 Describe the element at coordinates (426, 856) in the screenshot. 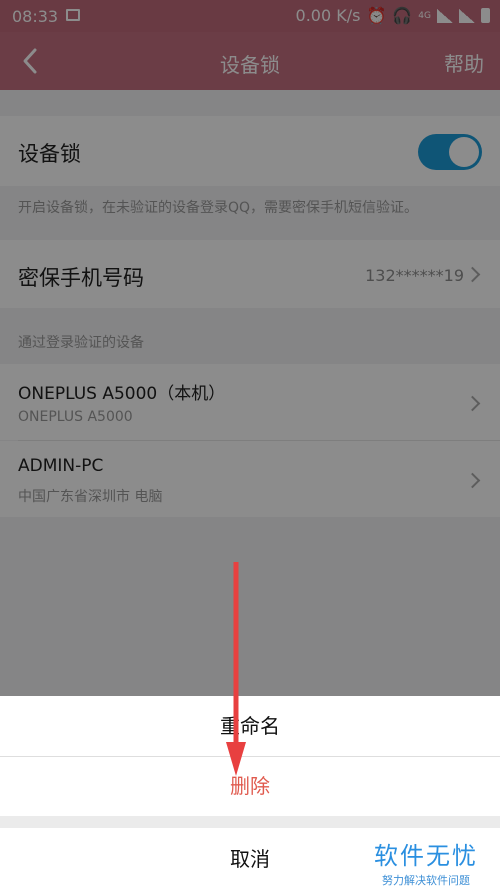

I see `watermark-title: 软件无忧` at that location.